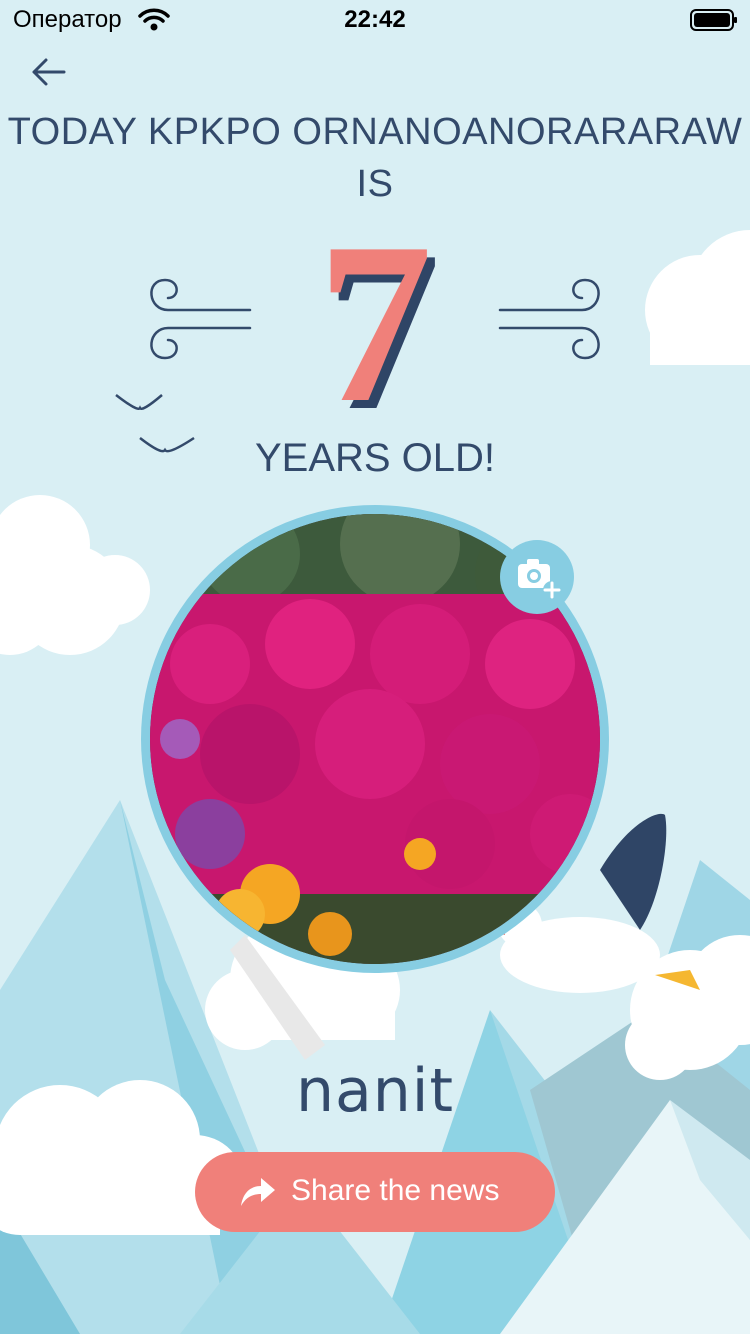  I want to click on nanit-logo: nanit, so click(375, 1091).